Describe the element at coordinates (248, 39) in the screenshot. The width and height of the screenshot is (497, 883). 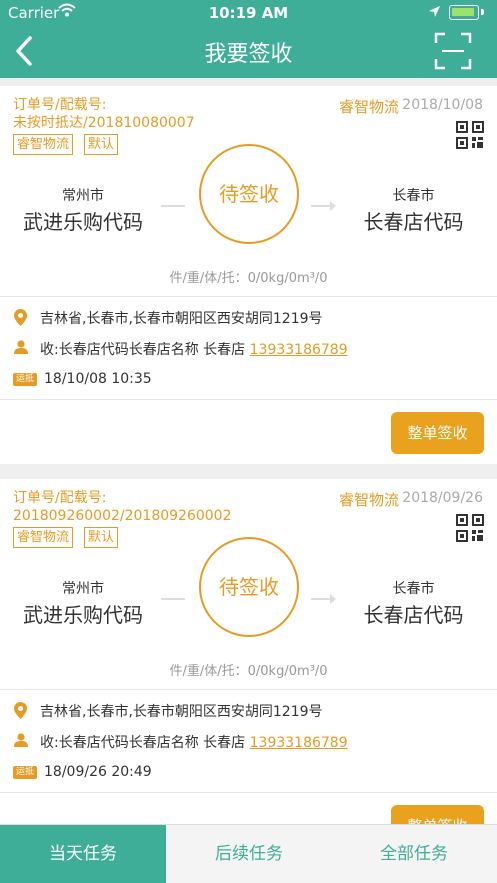
I see `nav-header: Carrier 10:19 AM 我要签收` at that location.